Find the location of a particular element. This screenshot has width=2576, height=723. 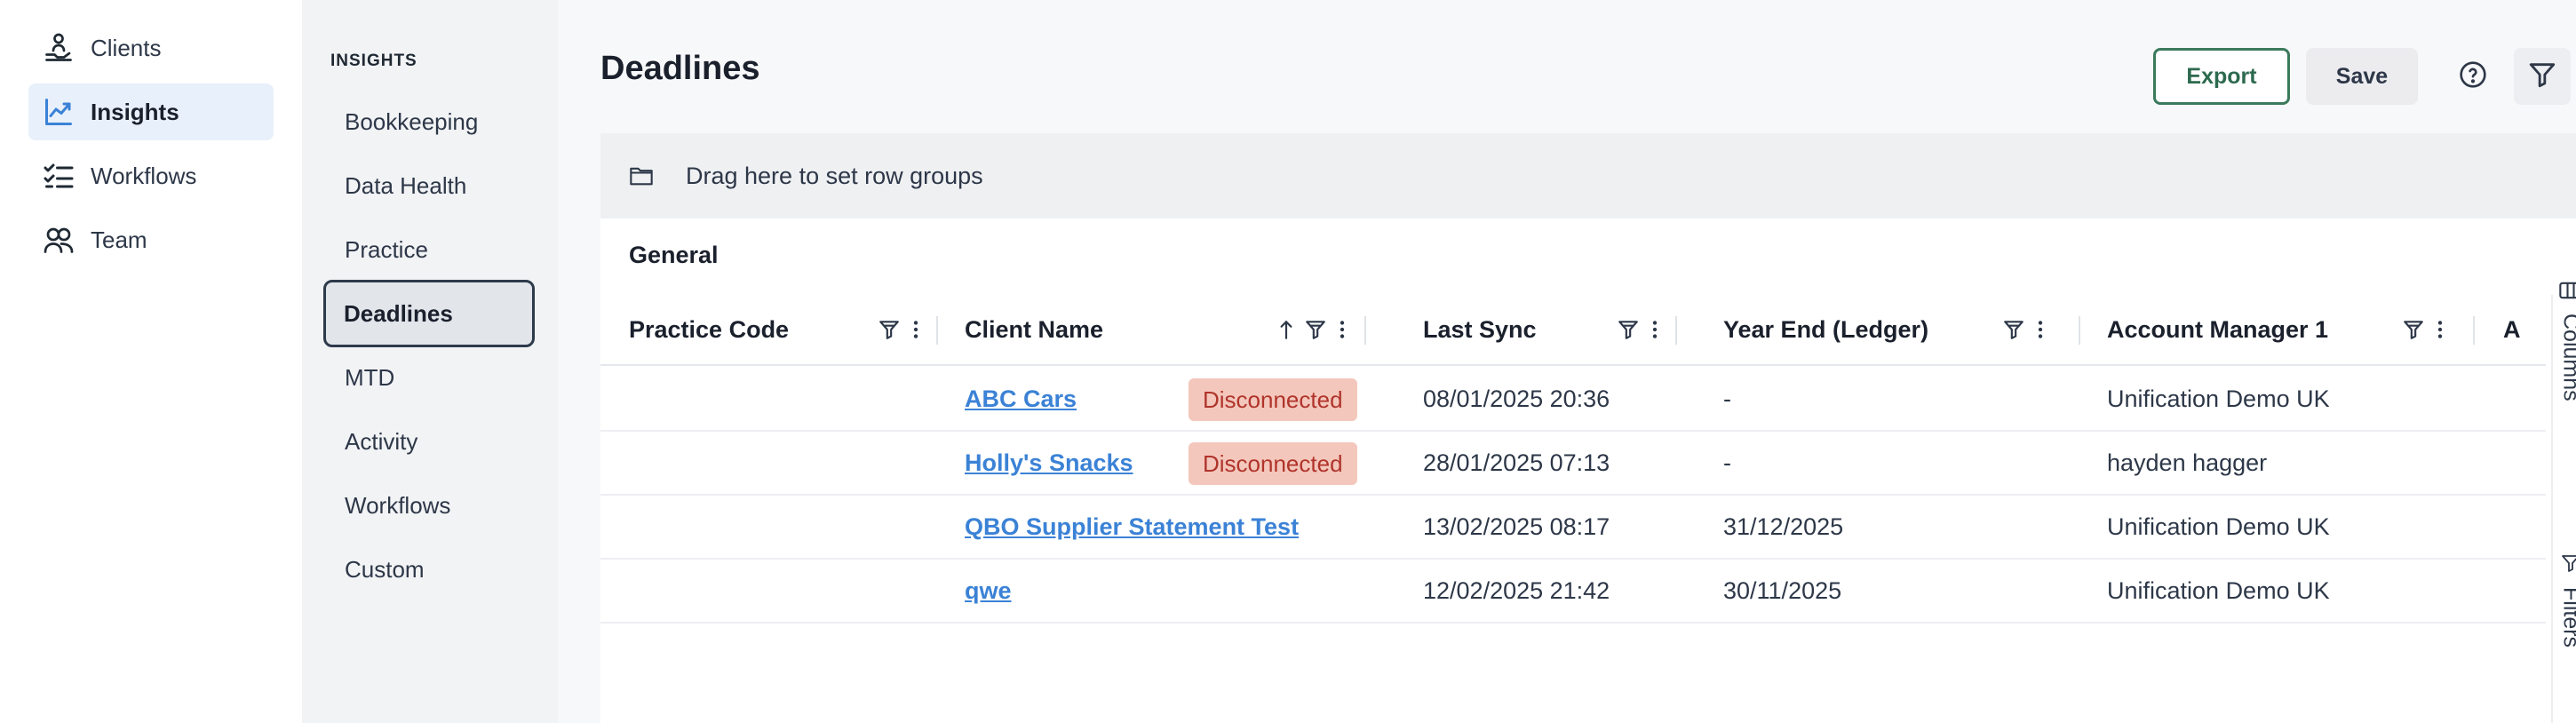

column-header-year-end: Year End (Ledger) is located at coordinates (1885, 329).